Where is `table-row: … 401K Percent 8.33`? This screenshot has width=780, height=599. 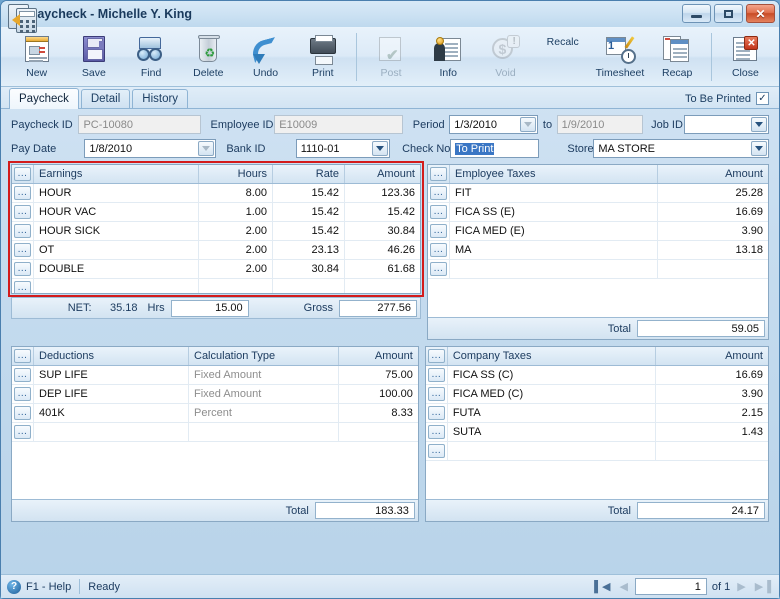 table-row: … 401K Percent 8.33 is located at coordinates (215, 413).